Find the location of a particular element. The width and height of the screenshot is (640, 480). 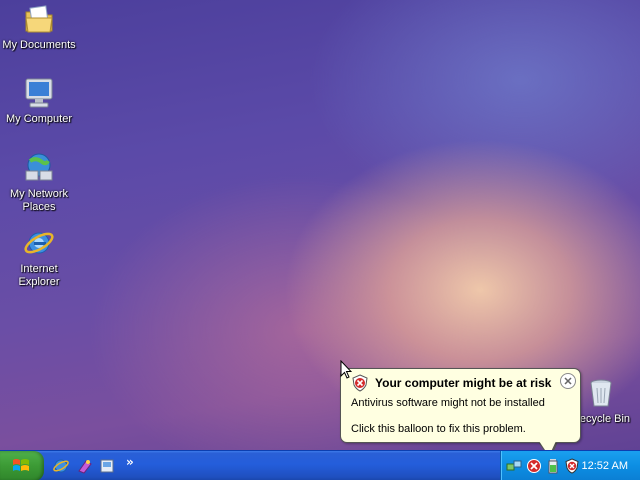

desktop-icon-my-documents: My Documents is located at coordinates (39, 27).